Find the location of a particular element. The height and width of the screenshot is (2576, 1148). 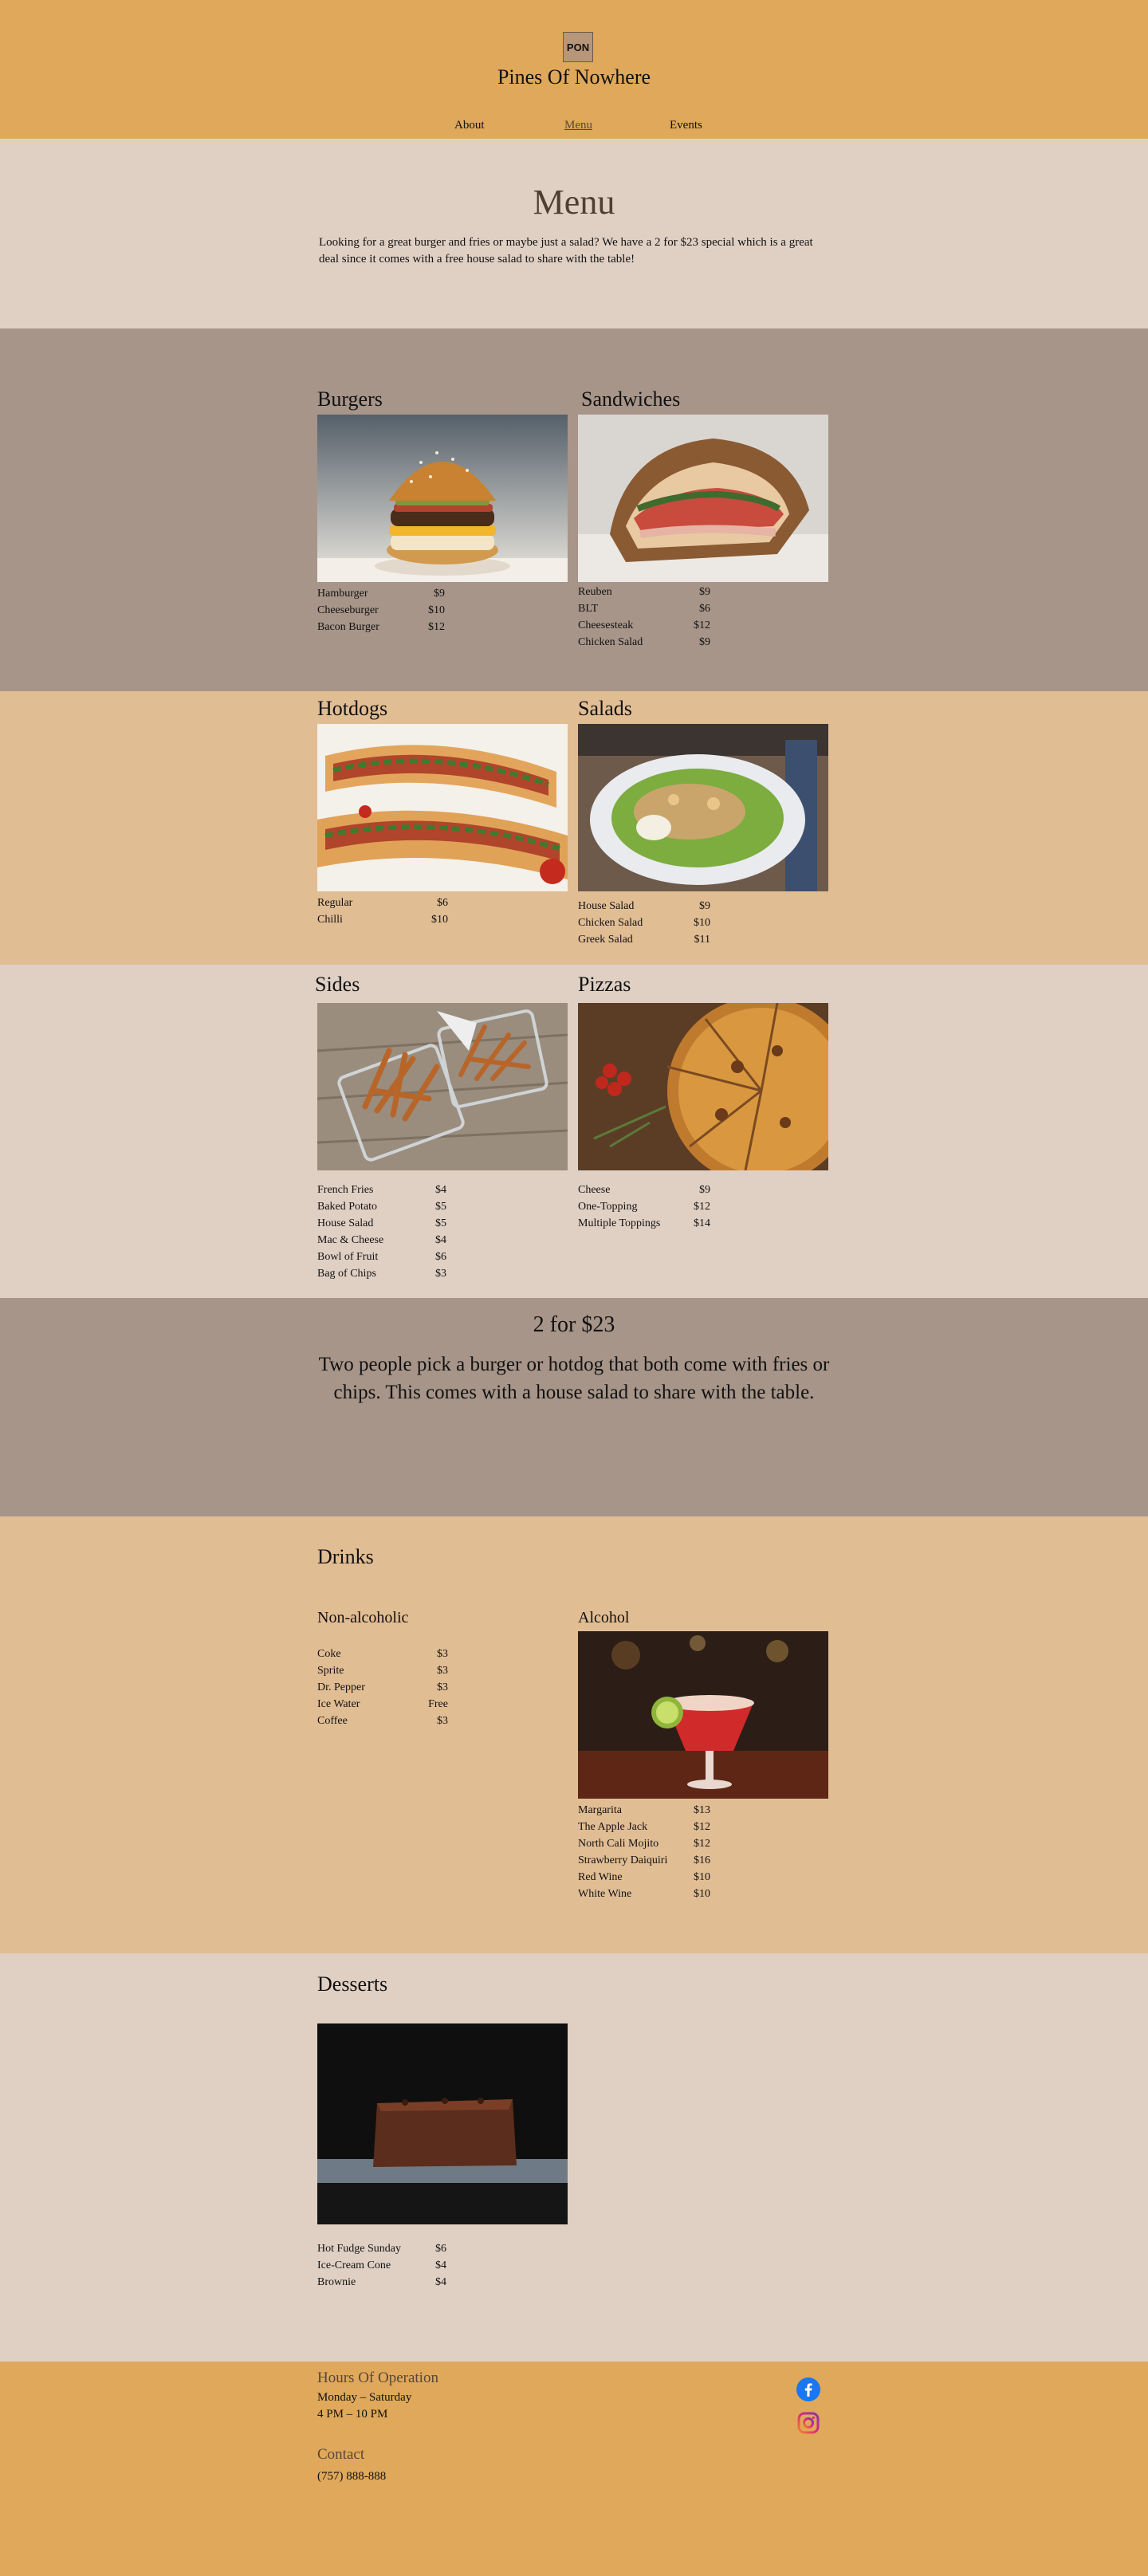

menu-item: Margarita $13 is located at coordinates (644, 1810).